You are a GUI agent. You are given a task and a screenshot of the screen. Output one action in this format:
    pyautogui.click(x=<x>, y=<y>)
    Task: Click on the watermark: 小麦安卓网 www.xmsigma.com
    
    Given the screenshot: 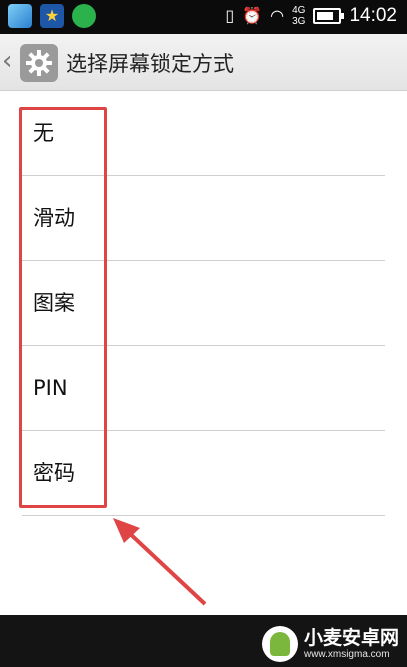 What is the action you would take?
    pyautogui.click(x=330, y=644)
    